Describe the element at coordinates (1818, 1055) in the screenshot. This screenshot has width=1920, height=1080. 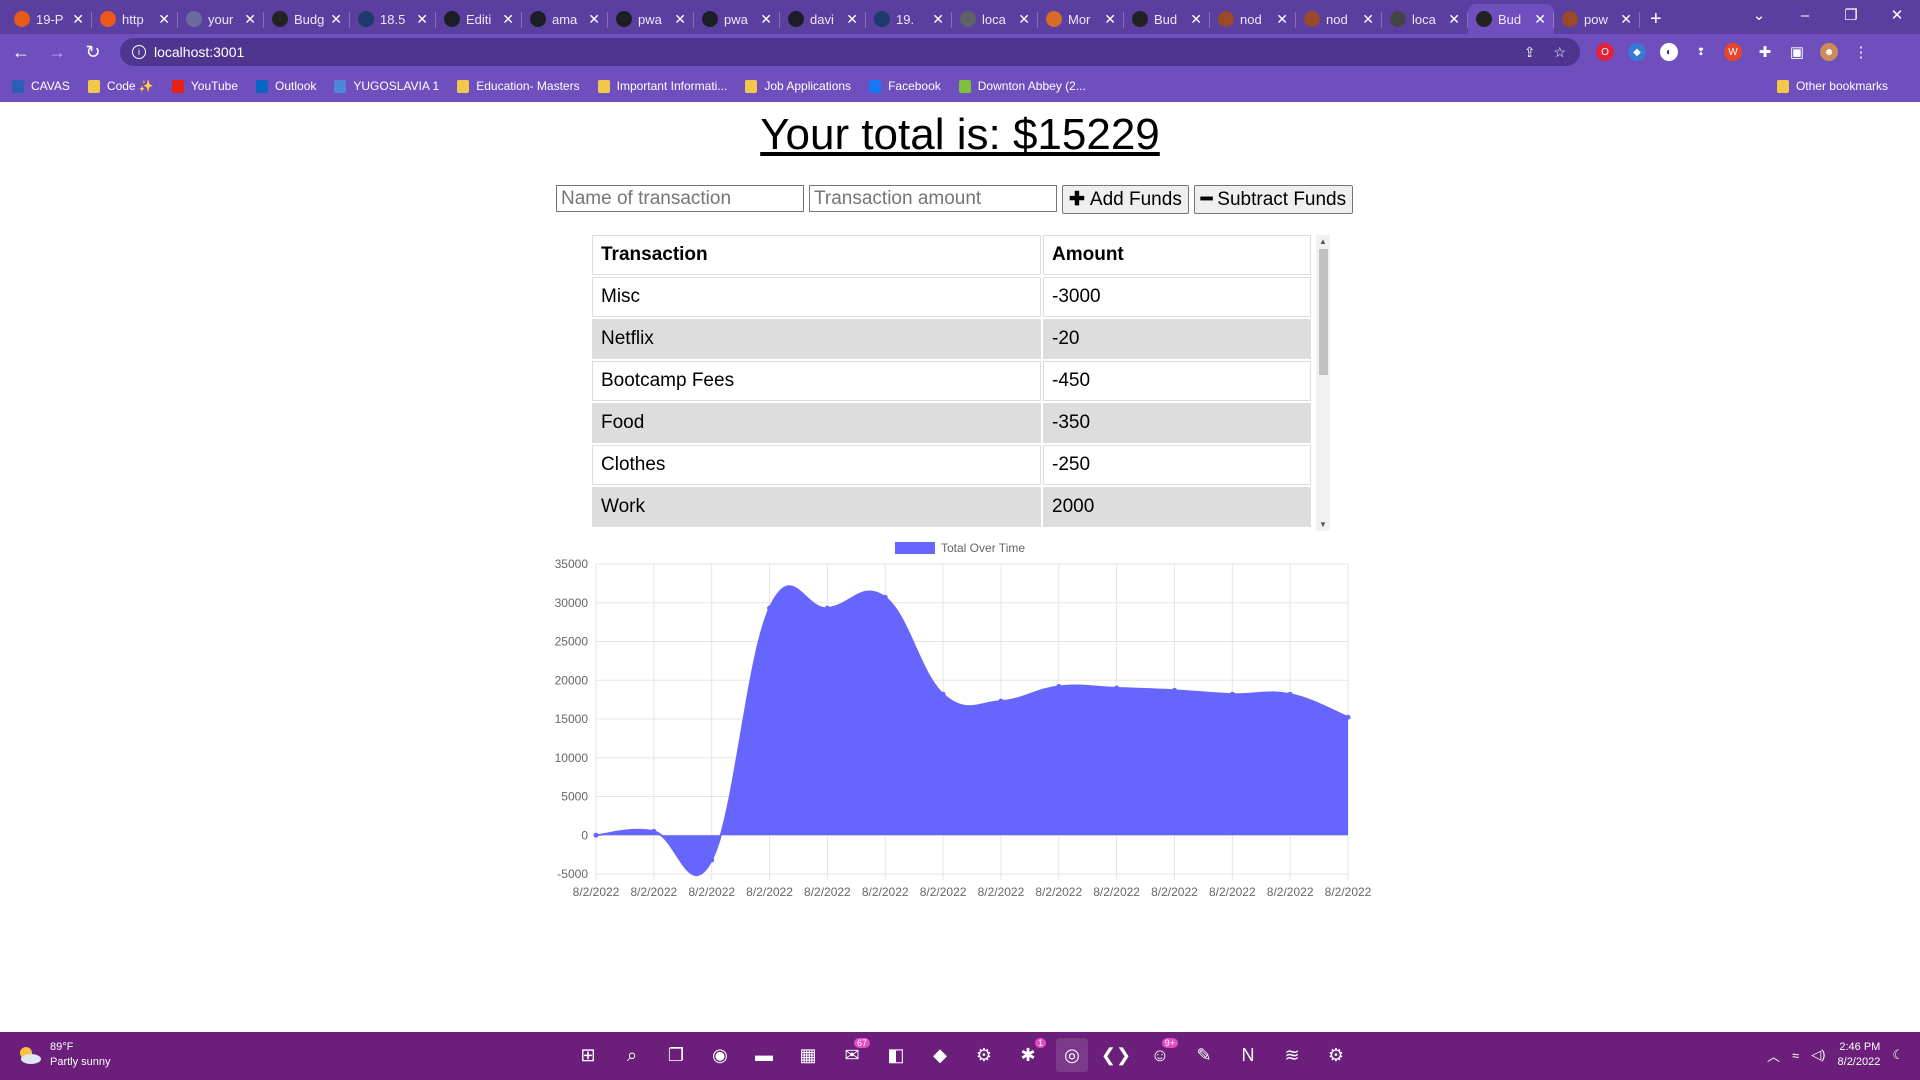
I see `volume-icon: ◁)` at that location.